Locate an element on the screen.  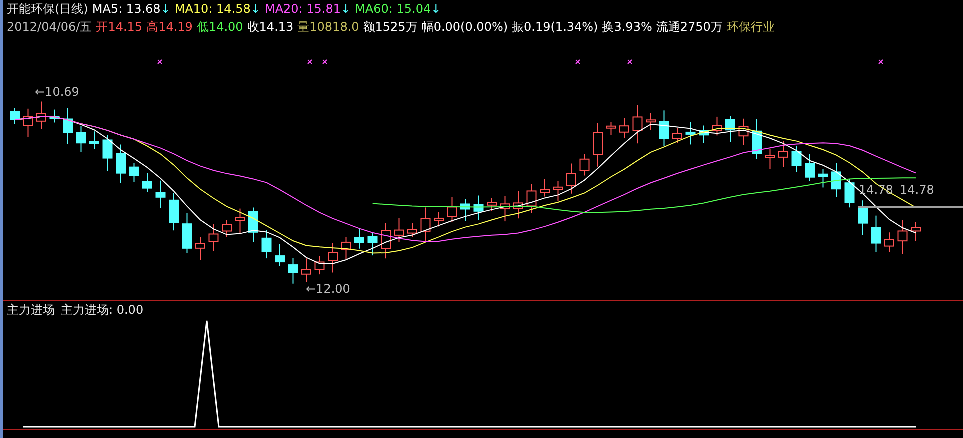
stock-name: 开能环保(日线) is located at coordinates (47, 9).